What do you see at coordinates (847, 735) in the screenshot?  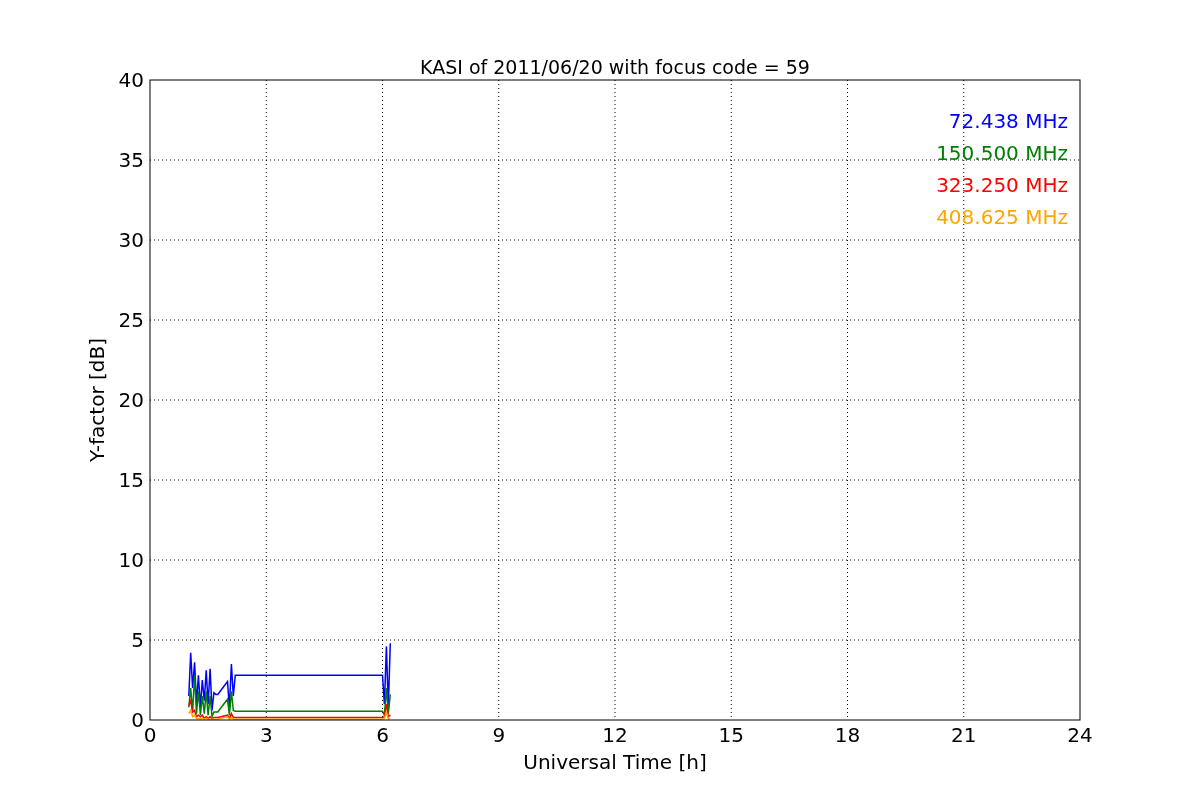 I see `x-tick-label: 18` at bounding box center [847, 735].